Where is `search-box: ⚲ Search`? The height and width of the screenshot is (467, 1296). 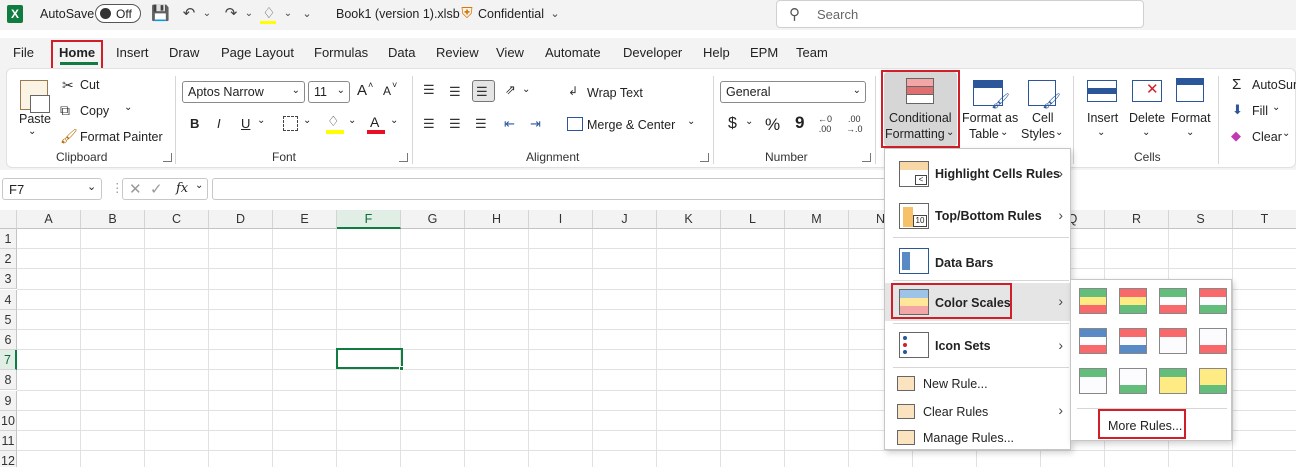 search-box: ⚲ Search is located at coordinates (960, 14).